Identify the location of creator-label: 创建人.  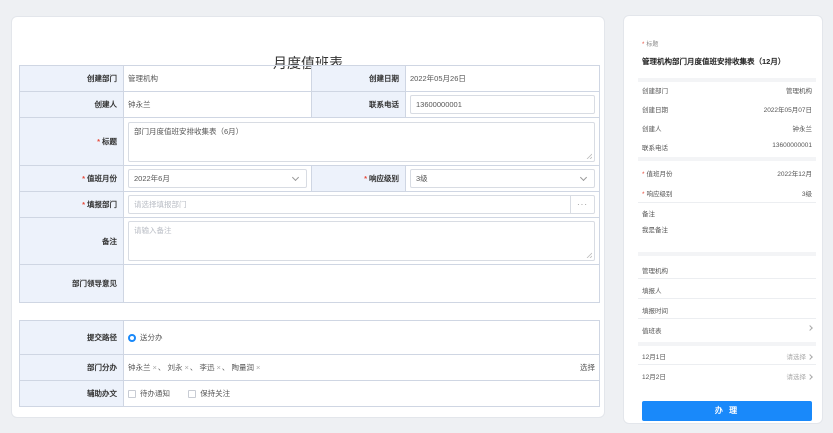
(71, 104).